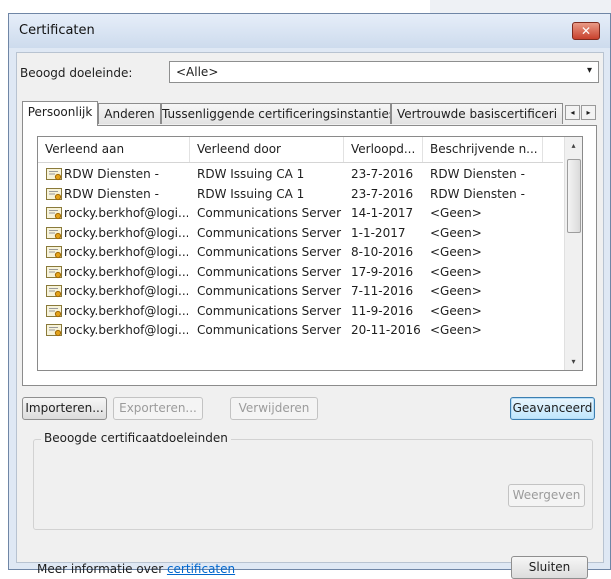 This screenshot has height=579, width=611. I want to click on advanced-button: Geavanceerd, so click(552, 408).